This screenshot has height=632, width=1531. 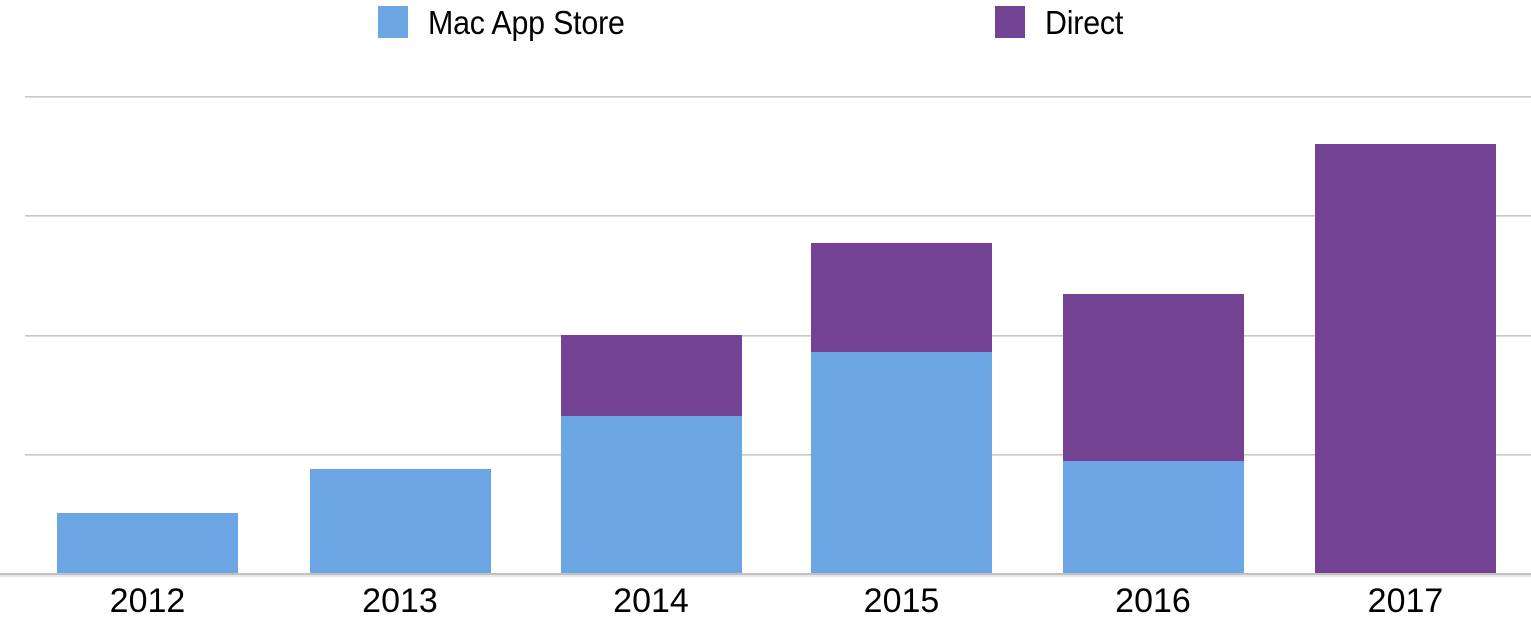 What do you see at coordinates (651, 601) in the screenshot?
I see `x-axis-label-2014: 2014` at bounding box center [651, 601].